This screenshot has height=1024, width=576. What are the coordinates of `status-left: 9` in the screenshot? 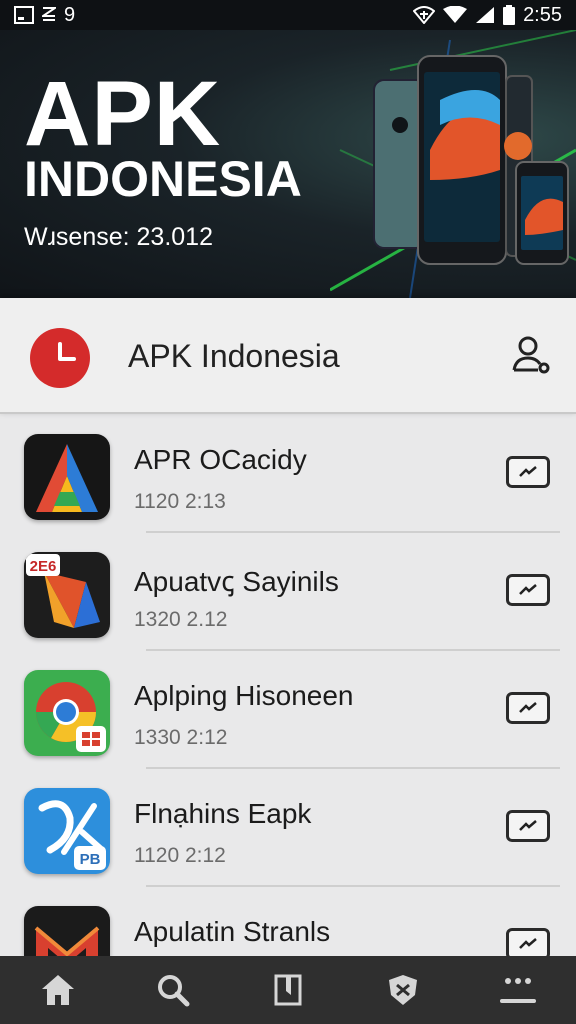 It's located at (44, 15).